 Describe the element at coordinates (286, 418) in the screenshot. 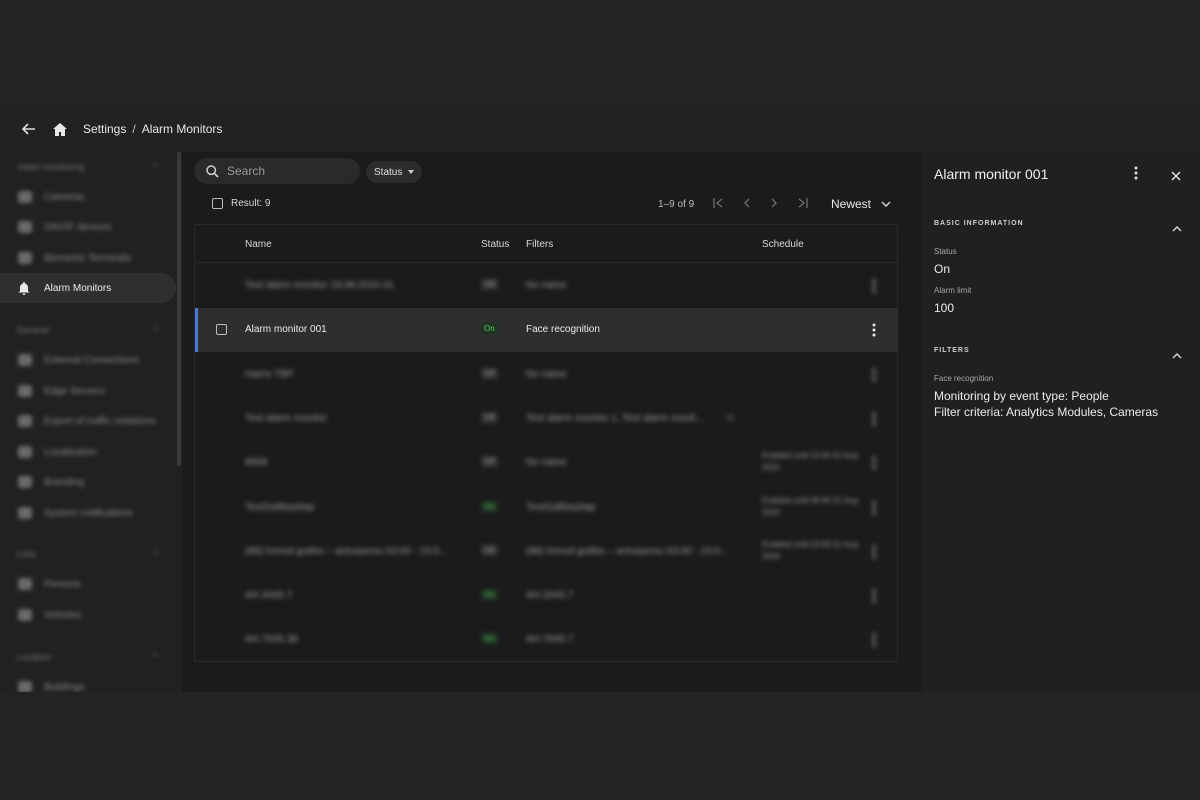

I see `row-name: Test alarm monitor` at that location.